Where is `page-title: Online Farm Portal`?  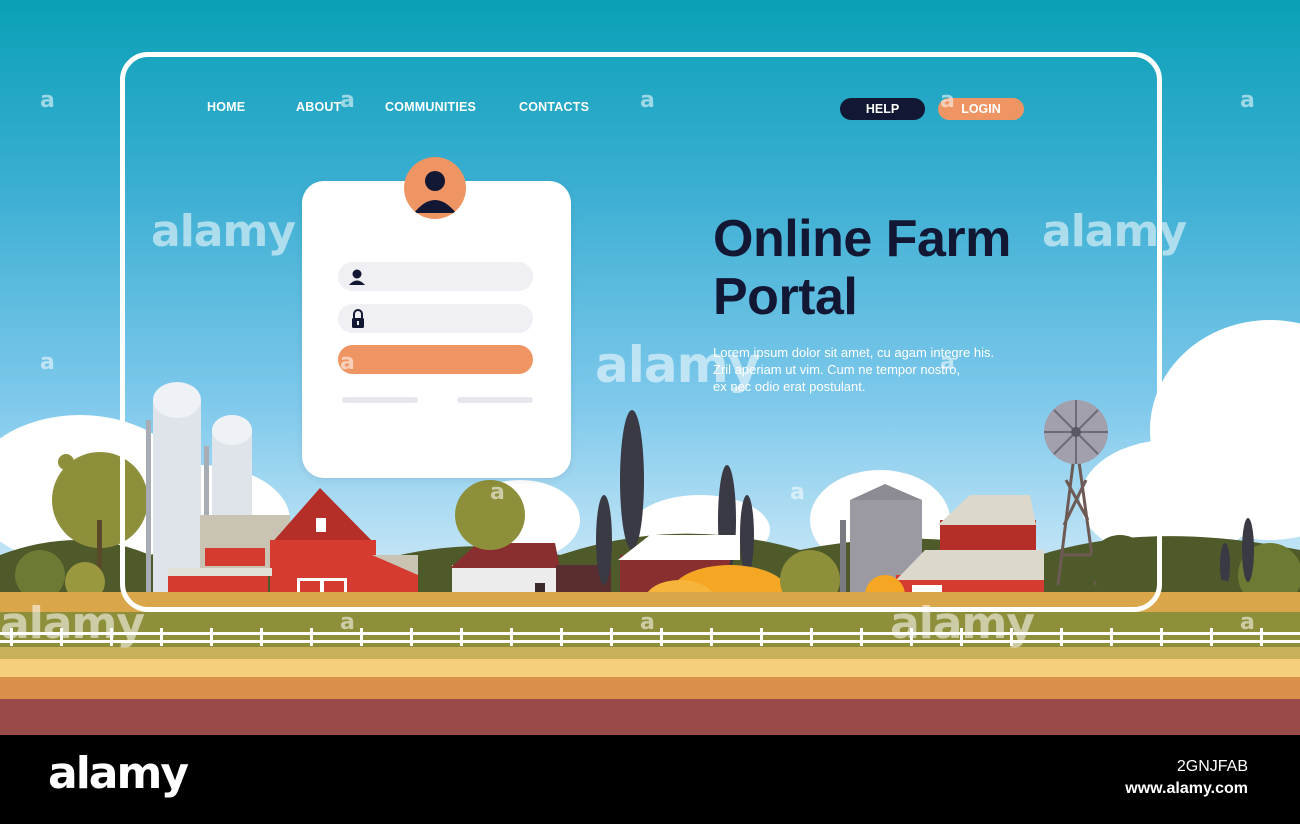 page-title: Online Farm Portal is located at coordinates (862, 268).